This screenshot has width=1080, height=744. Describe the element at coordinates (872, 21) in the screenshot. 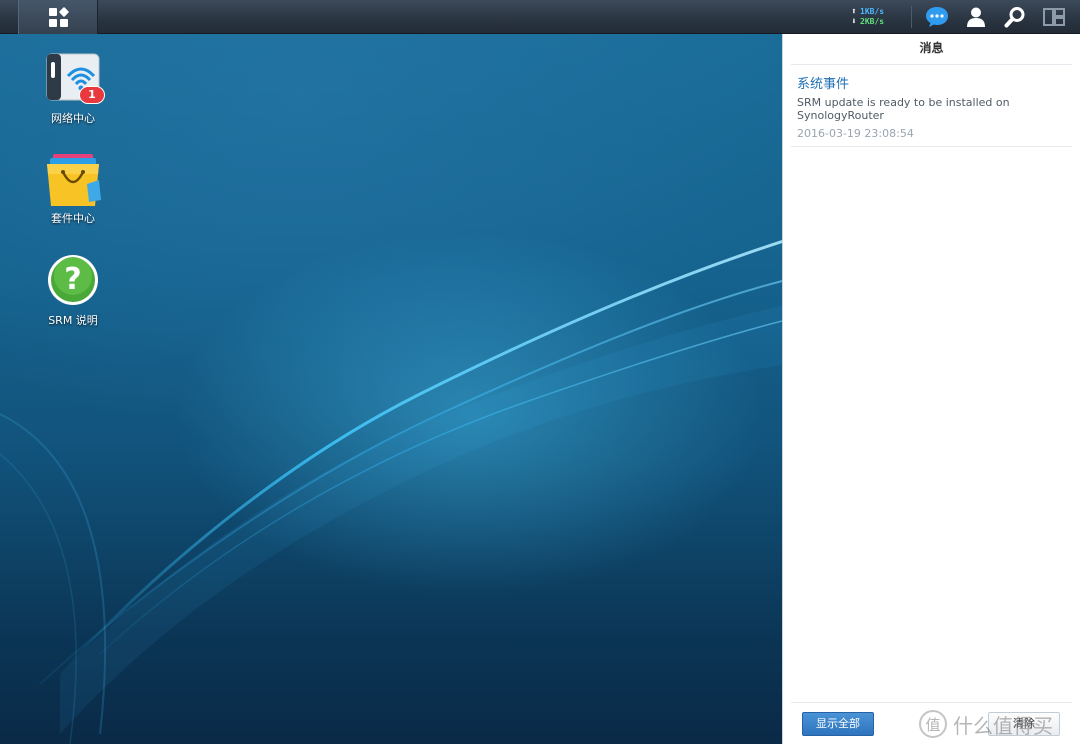

I see `download-speed: 2KB/s` at that location.